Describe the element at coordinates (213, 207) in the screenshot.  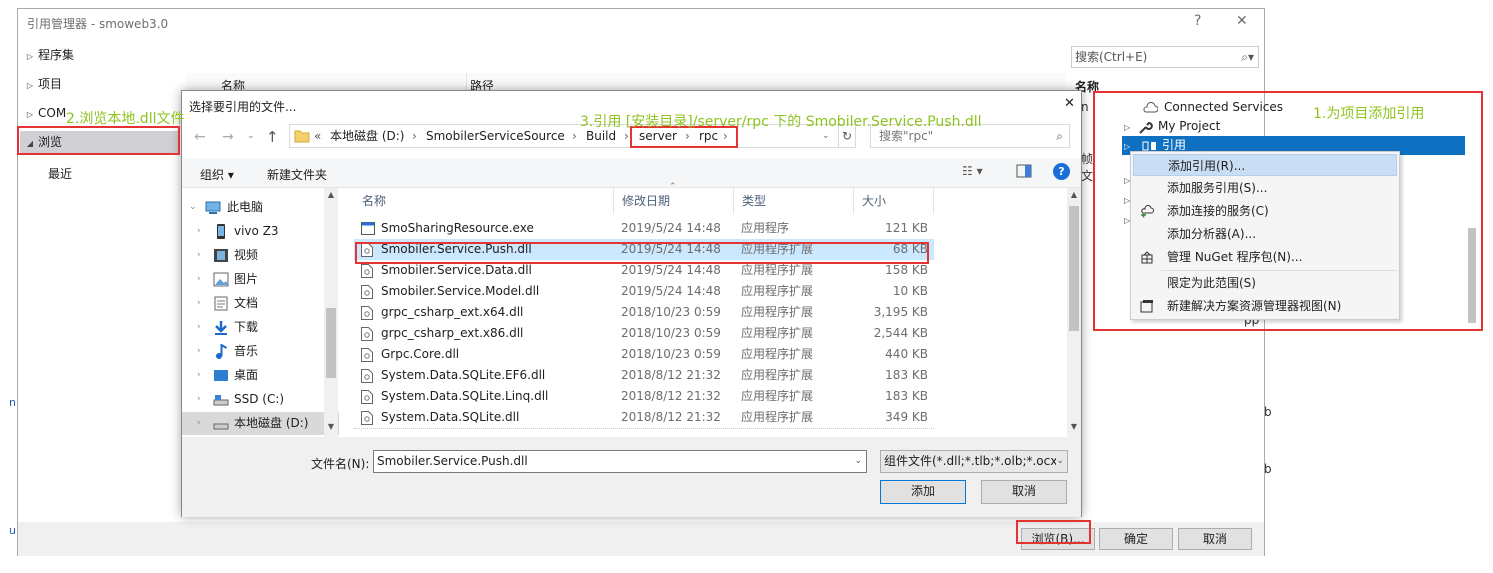
I see `pc-icon` at that location.